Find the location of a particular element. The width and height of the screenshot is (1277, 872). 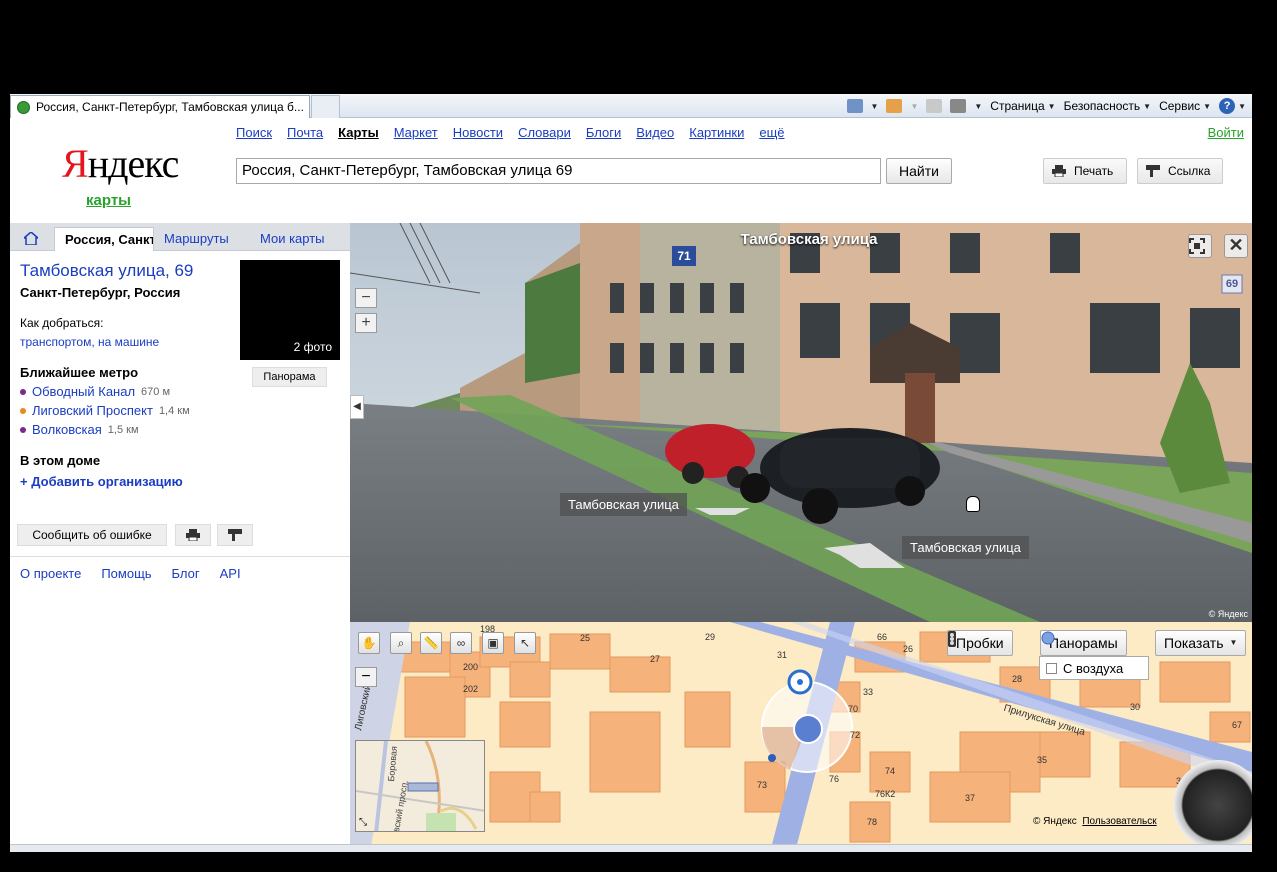

panoramas-button: Панорамы is located at coordinates (1083, 643).